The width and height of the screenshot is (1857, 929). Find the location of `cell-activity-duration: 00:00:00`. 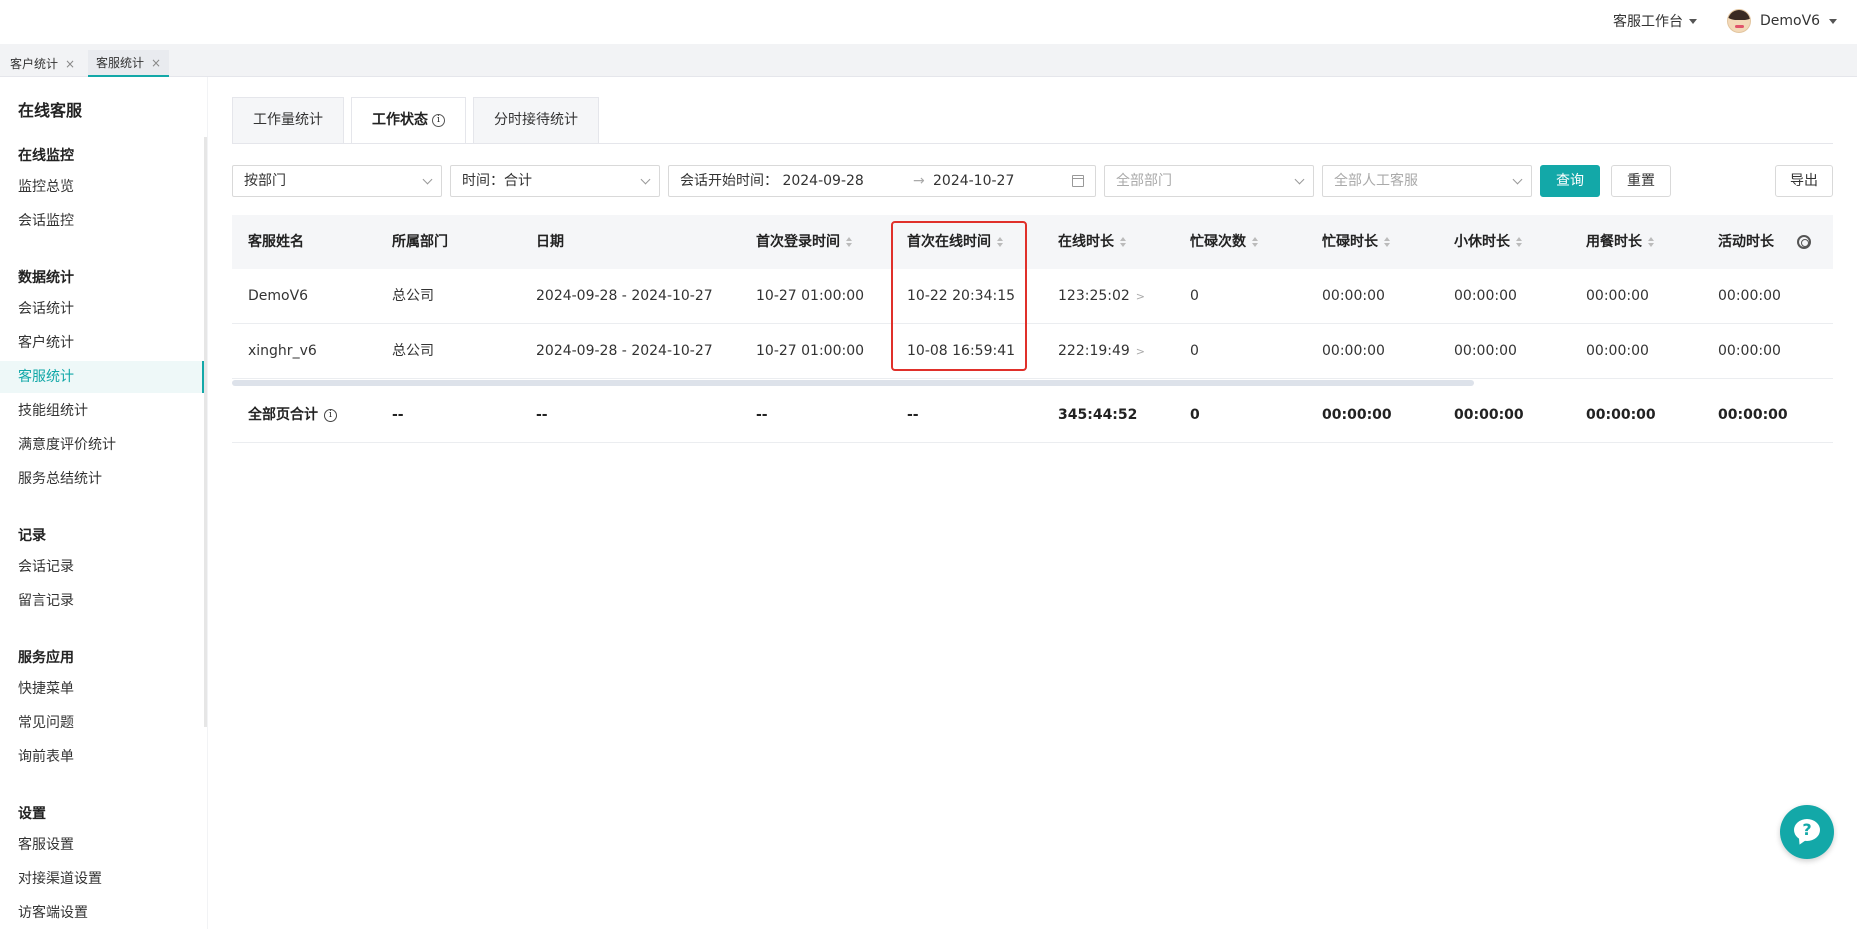

cell-activity-duration: 00:00:00 is located at coordinates (1749, 351).